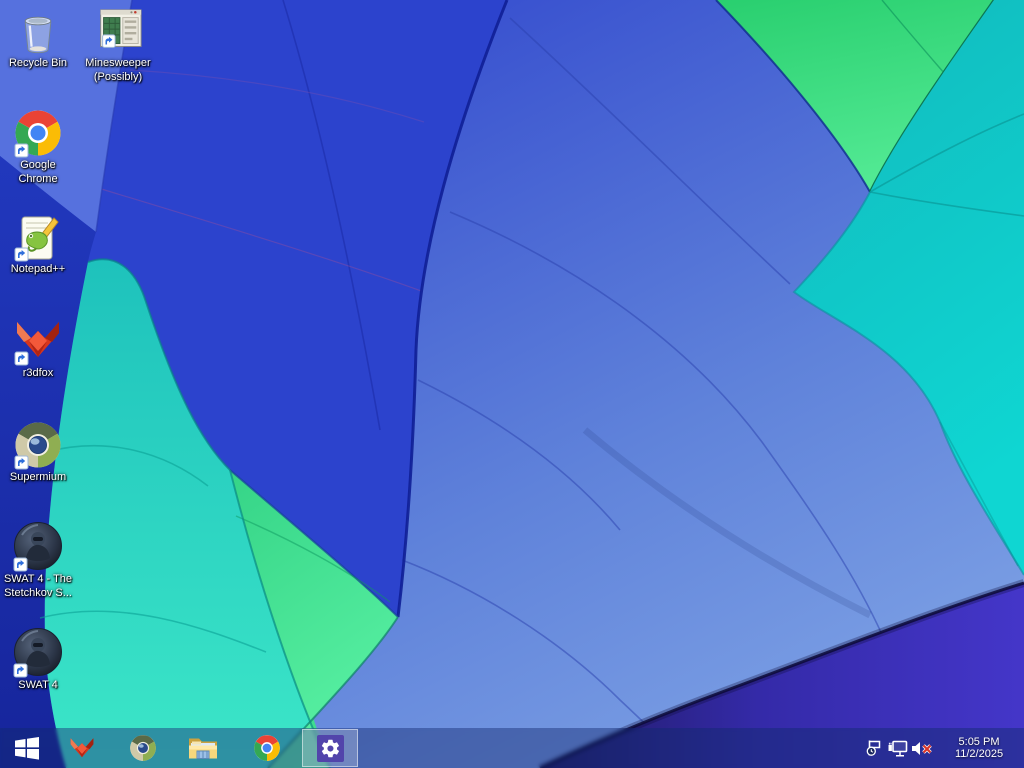 Image resolution: width=1024 pixels, height=768 pixels. I want to click on desktop-icon-label: Recycle Bin, so click(38, 63).